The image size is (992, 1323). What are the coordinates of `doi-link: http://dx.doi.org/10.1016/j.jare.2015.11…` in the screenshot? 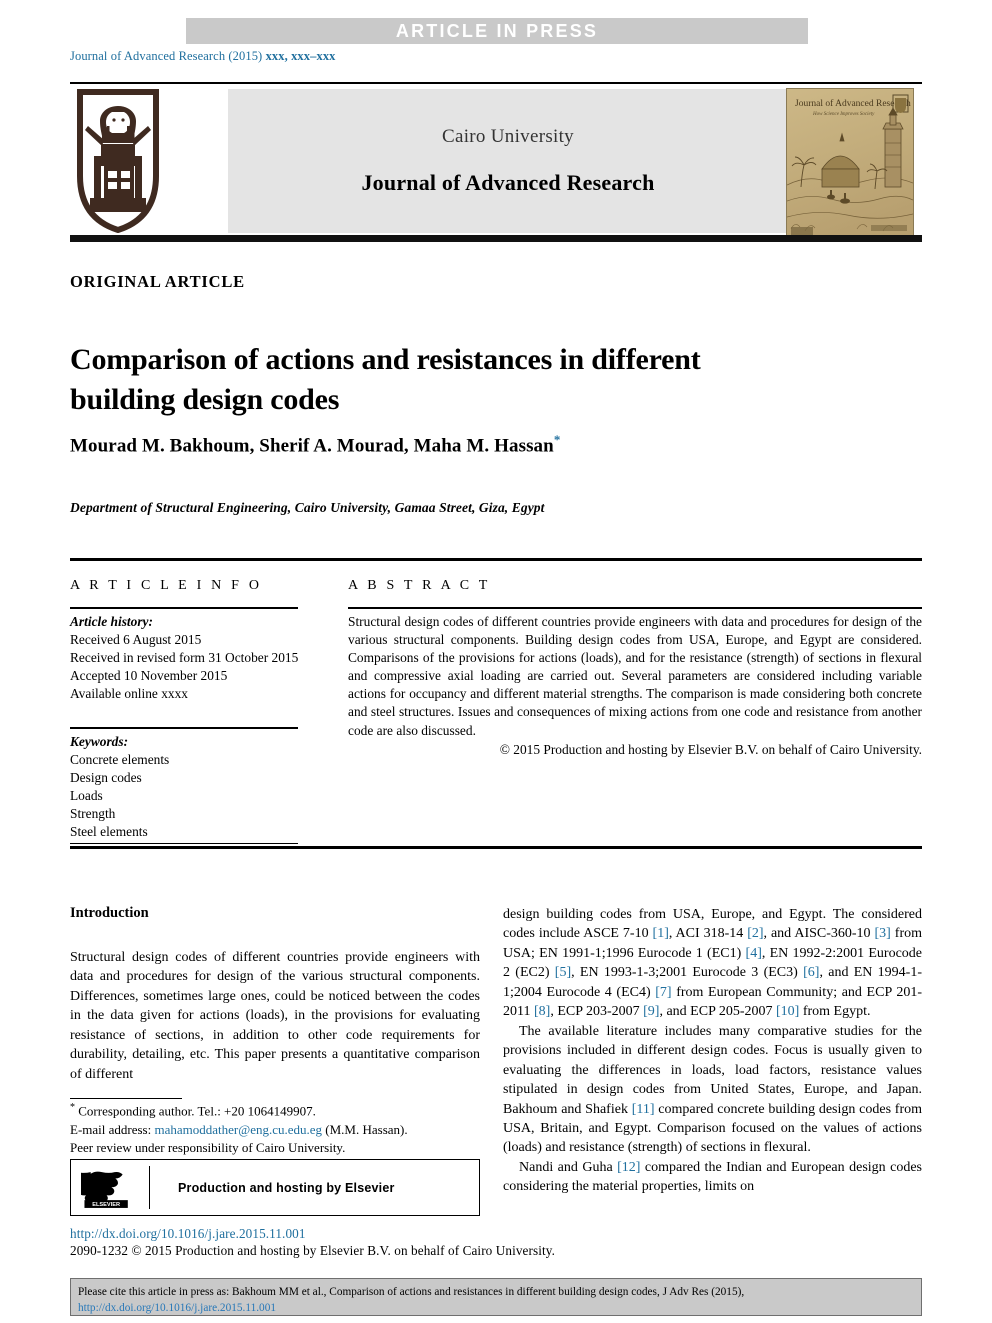 It's located at (188, 1234).